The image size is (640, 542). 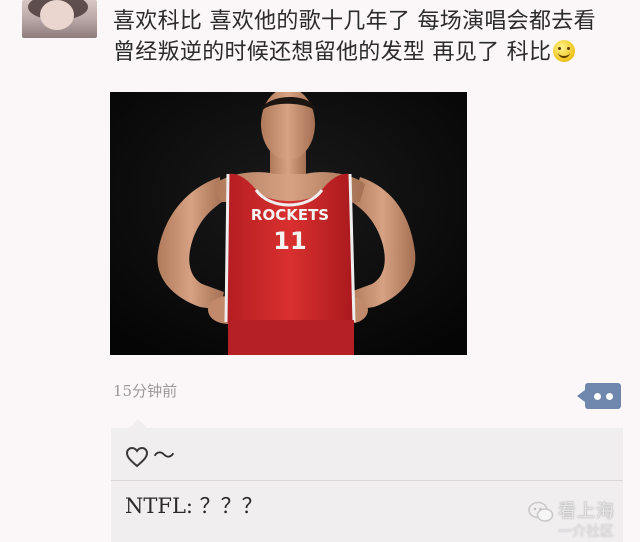 What do you see at coordinates (289, 241) in the screenshot?
I see `jersey-number: 11` at bounding box center [289, 241].